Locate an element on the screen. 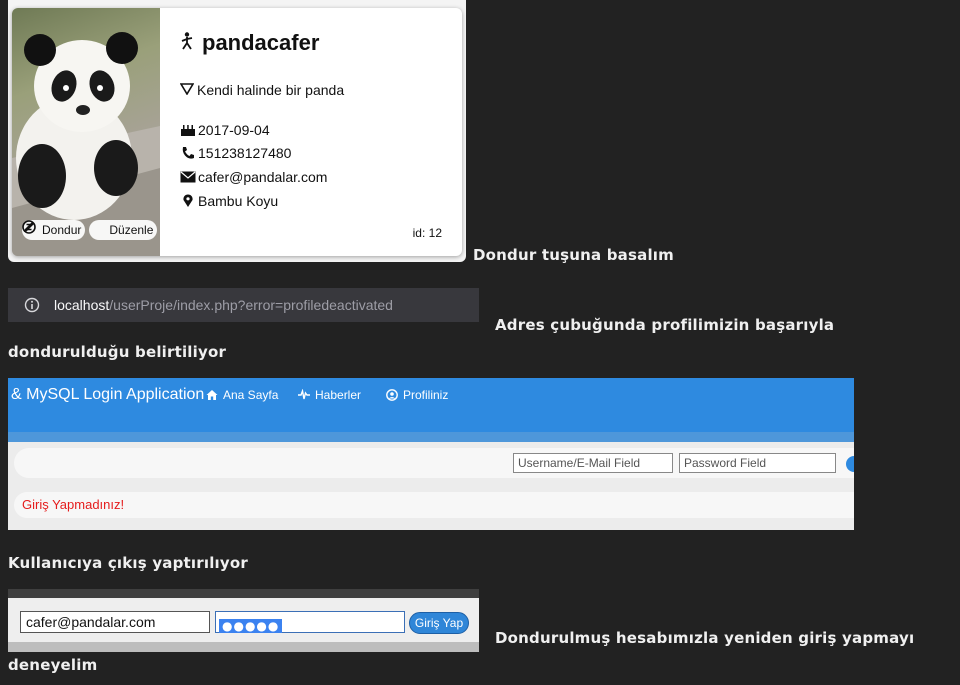 This screenshot has height=685, width=960. caption-step2-line2: dondurulduğu belirtiliyor is located at coordinates (117, 352).